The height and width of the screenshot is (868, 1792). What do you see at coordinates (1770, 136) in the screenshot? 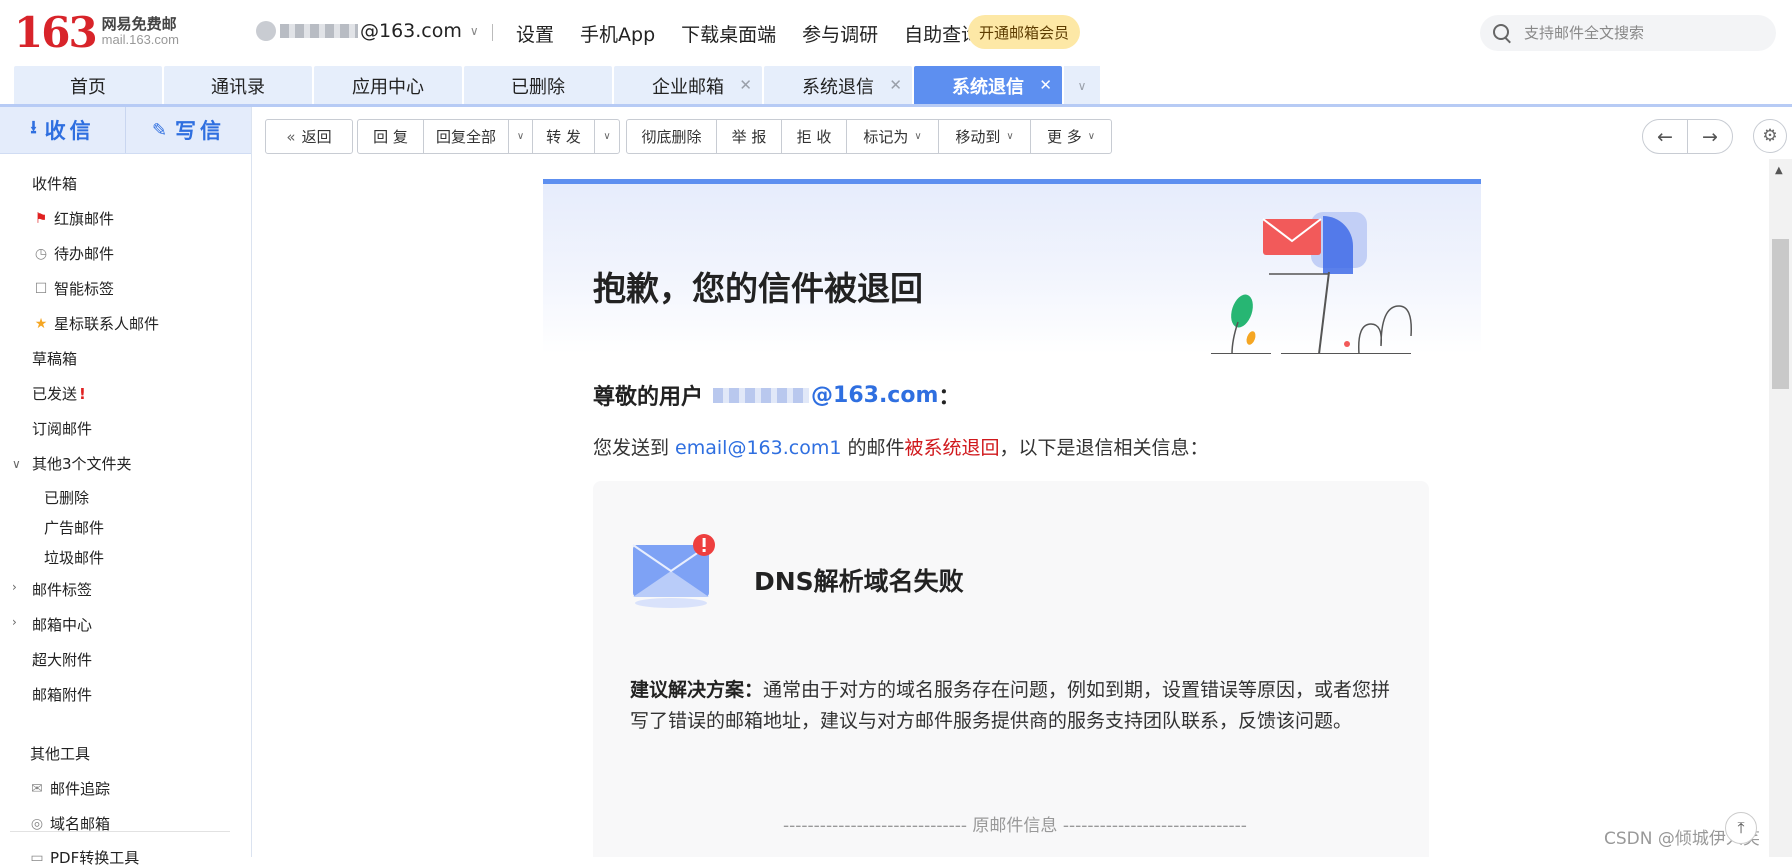
I see `gear-icon: ⚙` at bounding box center [1770, 136].